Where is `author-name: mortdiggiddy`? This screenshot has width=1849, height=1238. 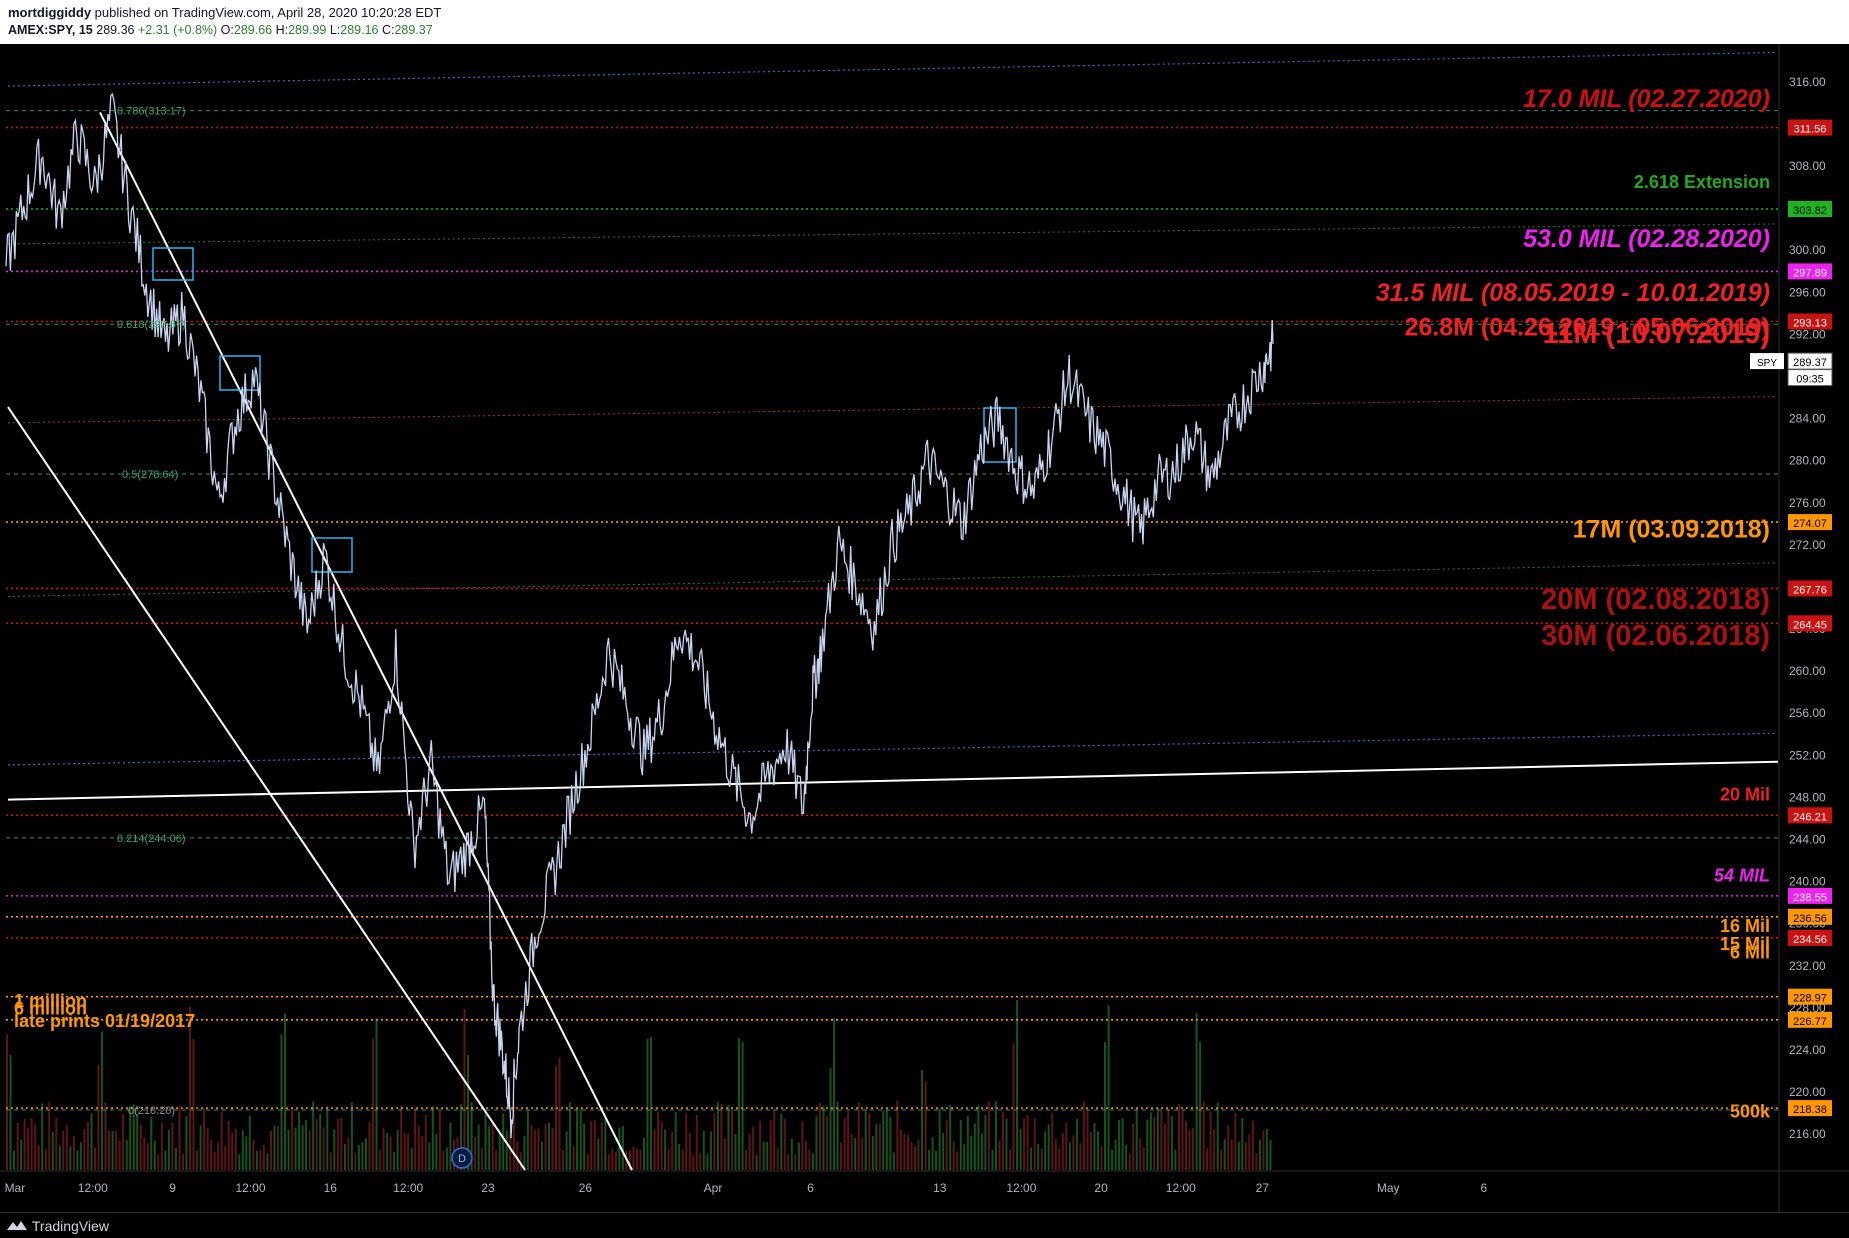 author-name: mortdiggiddy is located at coordinates (49, 12).